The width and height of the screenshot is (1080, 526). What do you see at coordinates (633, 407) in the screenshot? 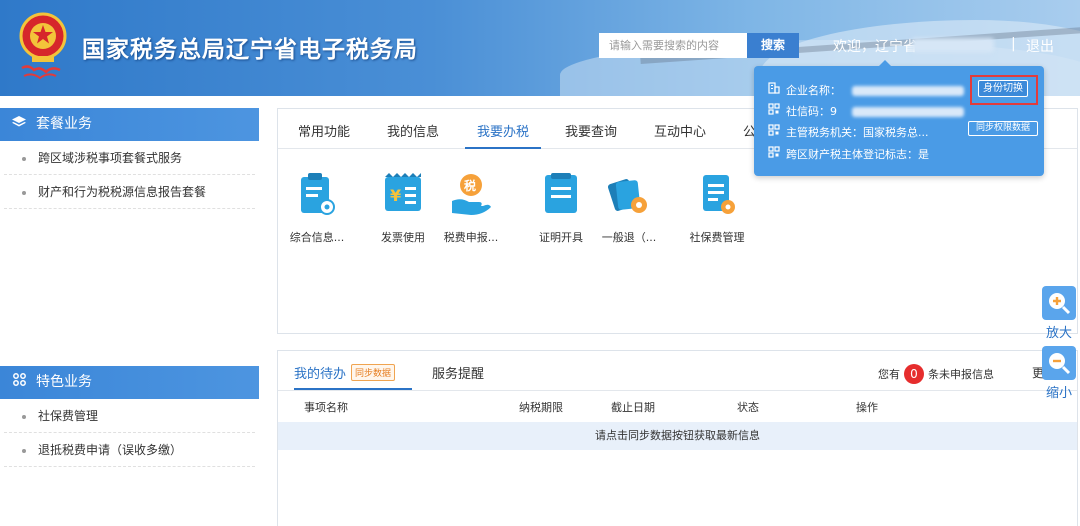
I see `column-header: 截止日期` at bounding box center [633, 407].